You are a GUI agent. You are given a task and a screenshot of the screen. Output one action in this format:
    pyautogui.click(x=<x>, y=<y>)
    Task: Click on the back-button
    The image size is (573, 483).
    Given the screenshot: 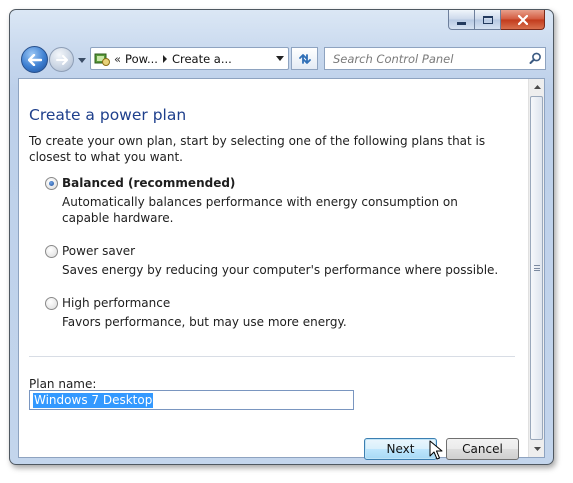 What is the action you would take?
    pyautogui.click(x=34, y=59)
    